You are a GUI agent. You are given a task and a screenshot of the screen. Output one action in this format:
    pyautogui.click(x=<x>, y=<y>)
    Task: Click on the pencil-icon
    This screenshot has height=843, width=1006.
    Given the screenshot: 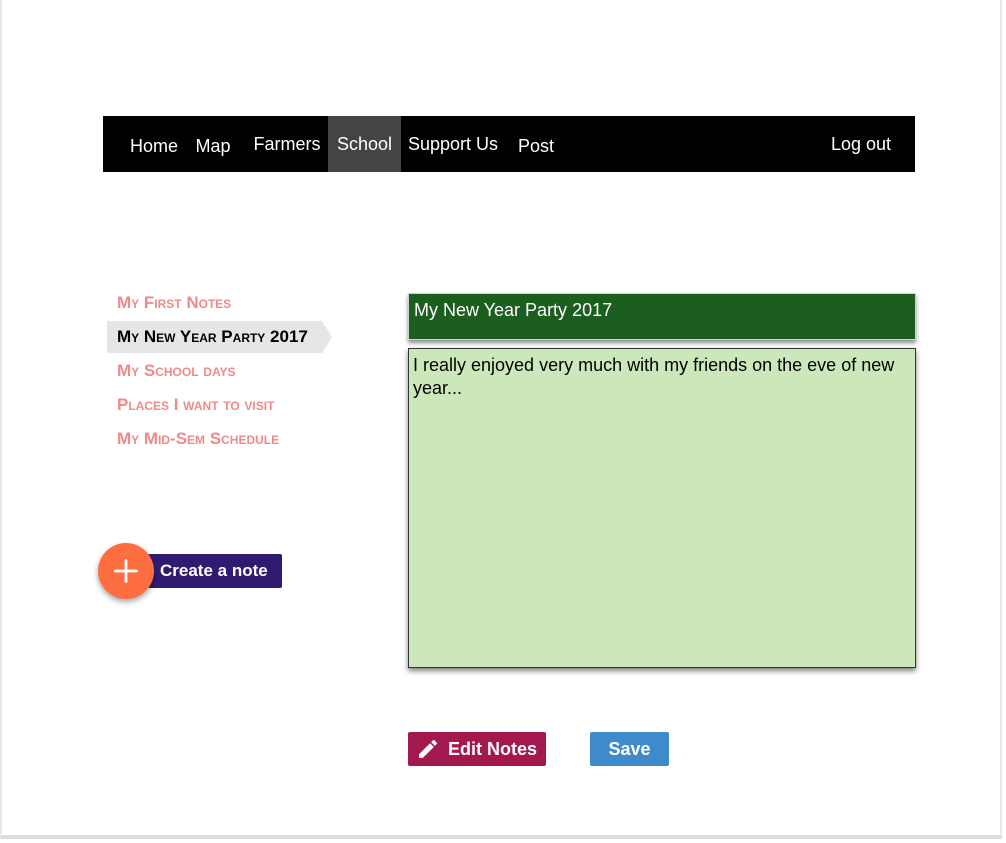 What is the action you would take?
    pyautogui.click(x=428, y=748)
    